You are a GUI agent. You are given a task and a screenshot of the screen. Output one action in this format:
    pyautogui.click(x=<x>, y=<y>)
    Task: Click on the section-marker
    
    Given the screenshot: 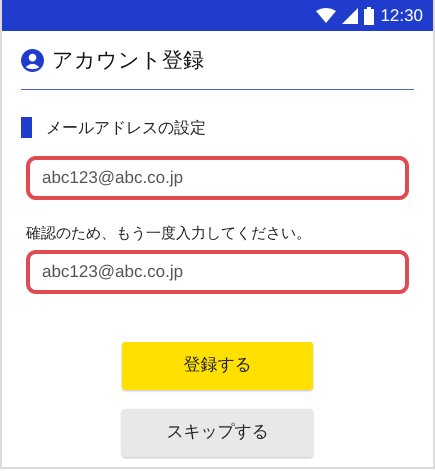 What is the action you would take?
    pyautogui.click(x=26, y=127)
    